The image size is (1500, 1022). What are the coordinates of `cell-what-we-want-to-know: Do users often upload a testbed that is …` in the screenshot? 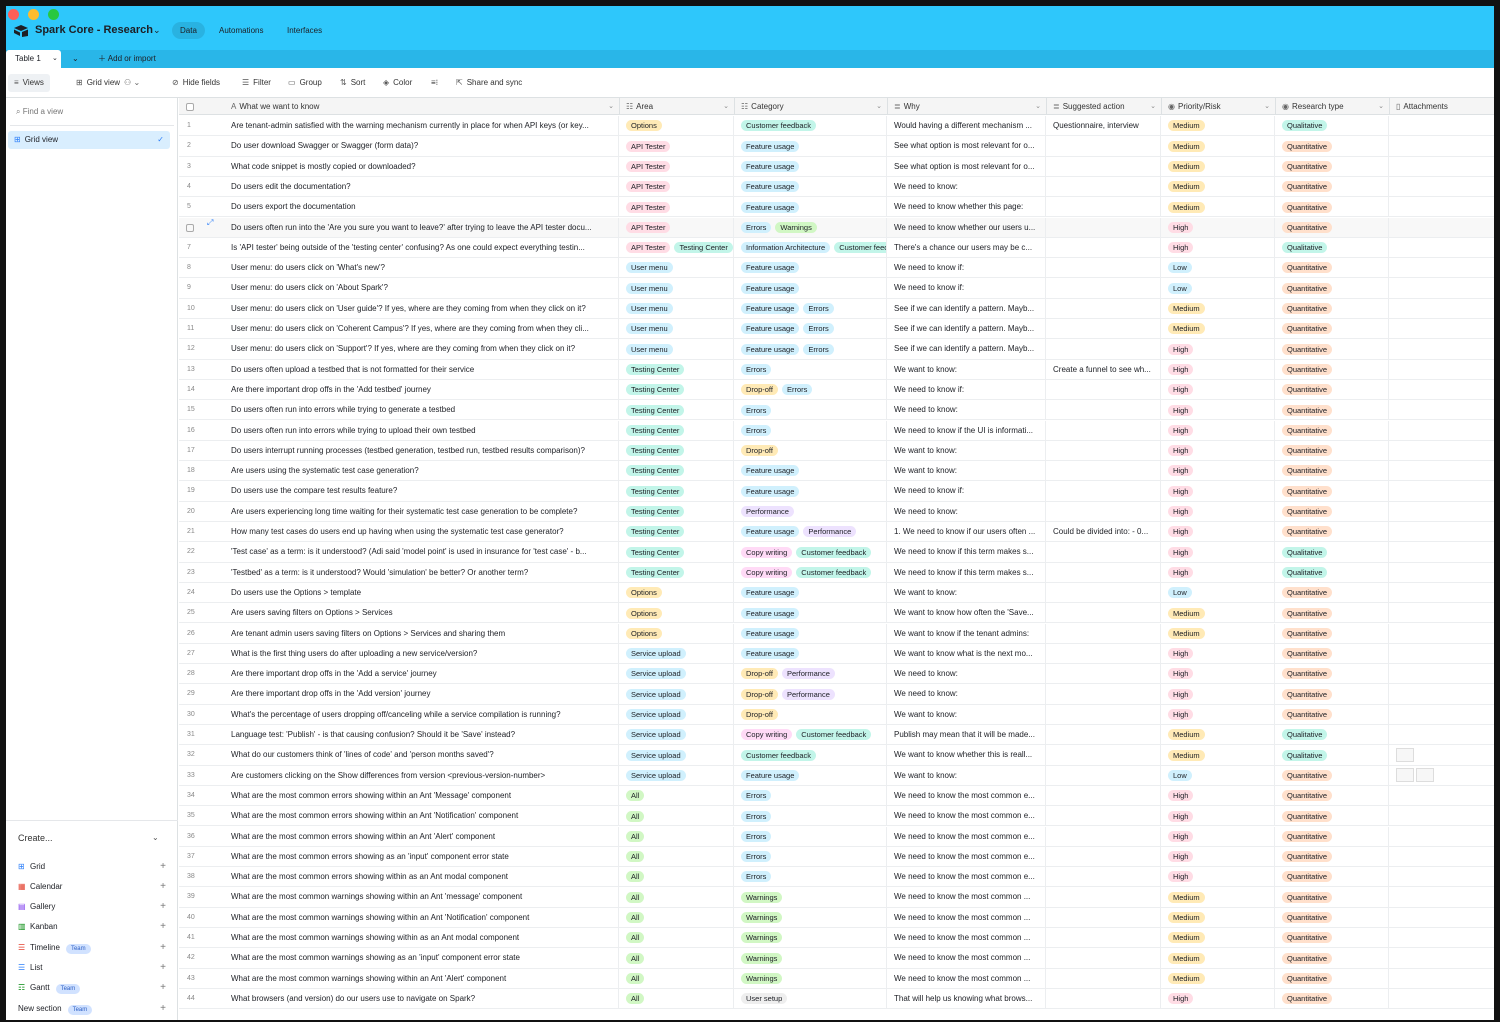 It's located at (422, 369).